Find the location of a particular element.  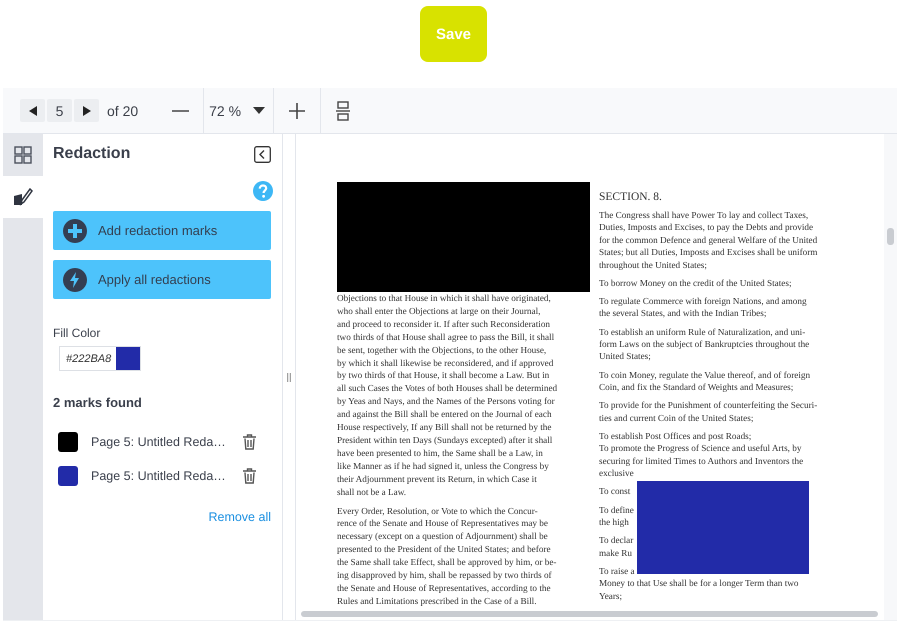

resize-handle-icon is located at coordinates (289, 377).